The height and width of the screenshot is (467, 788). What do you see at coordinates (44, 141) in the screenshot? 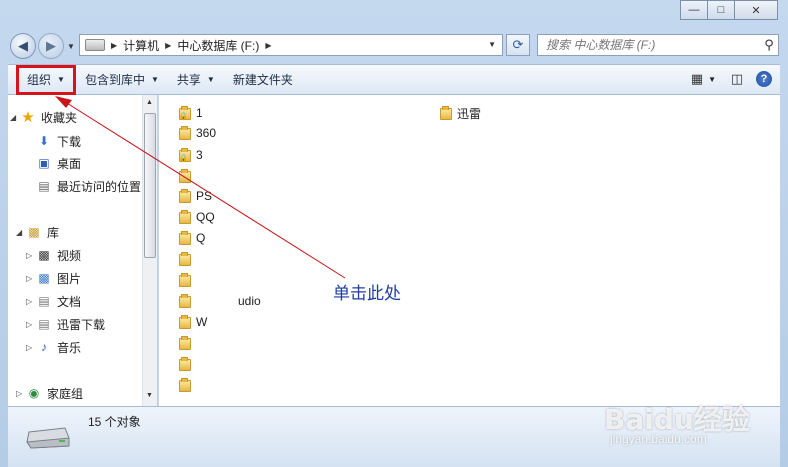
I see `download-folder-icon: ⬇` at bounding box center [44, 141].